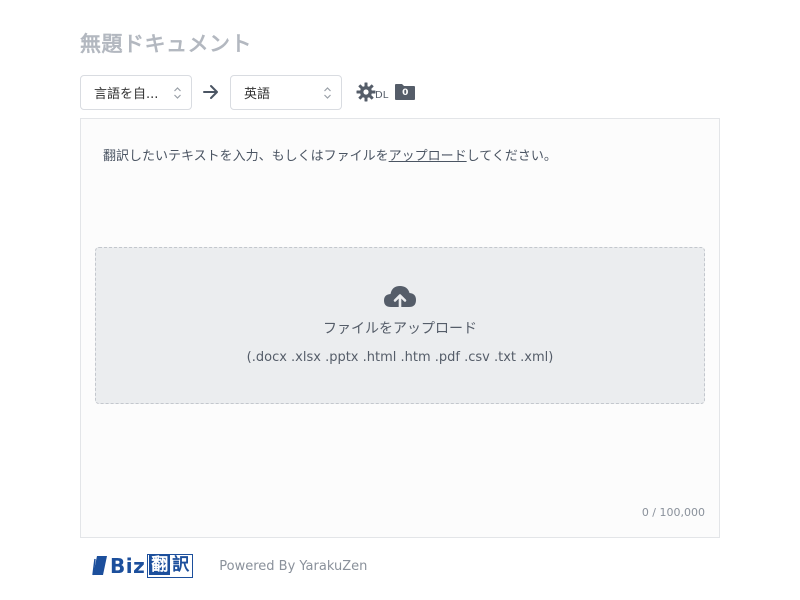 The height and width of the screenshot is (600, 800). I want to click on folder-count: 0, so click(405, 93).